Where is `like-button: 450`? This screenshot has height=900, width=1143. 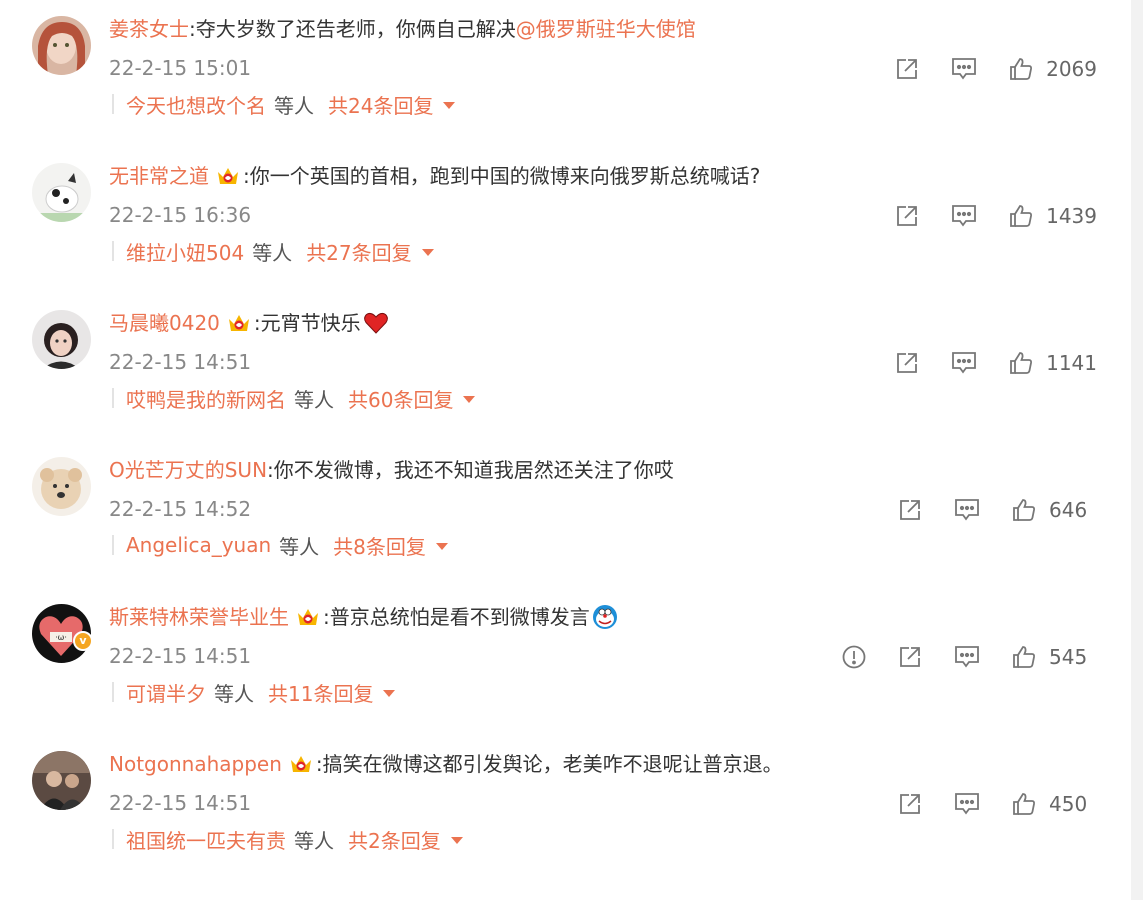
like-button: 450 is located at coordinates (1054, 804).